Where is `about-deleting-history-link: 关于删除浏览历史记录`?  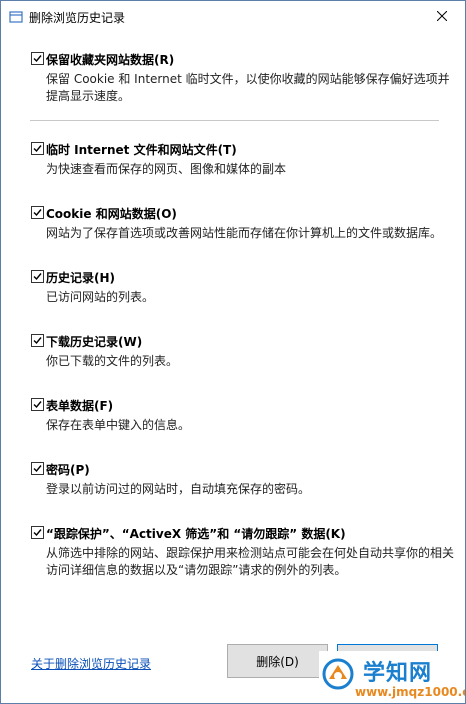
about-deleting-history-link: 关于删除浏览历史记录 is located at coordinates (91, 663).